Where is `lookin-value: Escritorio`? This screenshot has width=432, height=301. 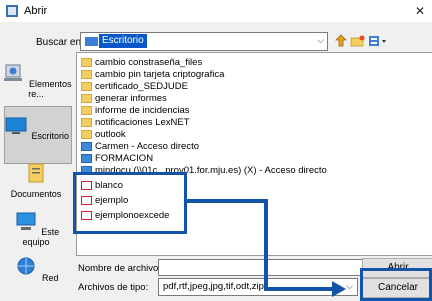
lookin-value: Escritorio is located at coordinates (123, 41).